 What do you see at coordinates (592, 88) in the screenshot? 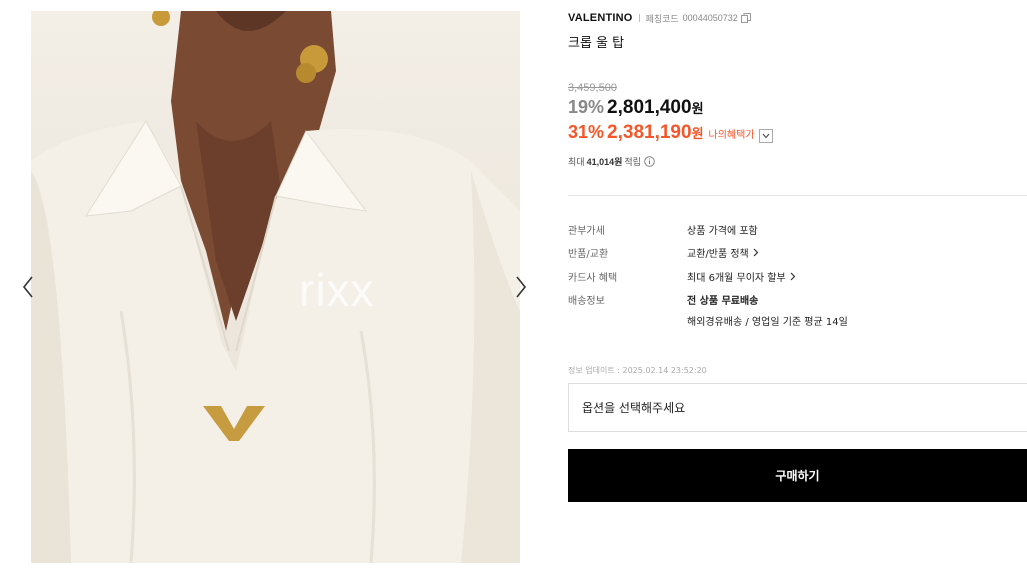
I see `original-price: 3,459,500` at bounding box center [592, 88].